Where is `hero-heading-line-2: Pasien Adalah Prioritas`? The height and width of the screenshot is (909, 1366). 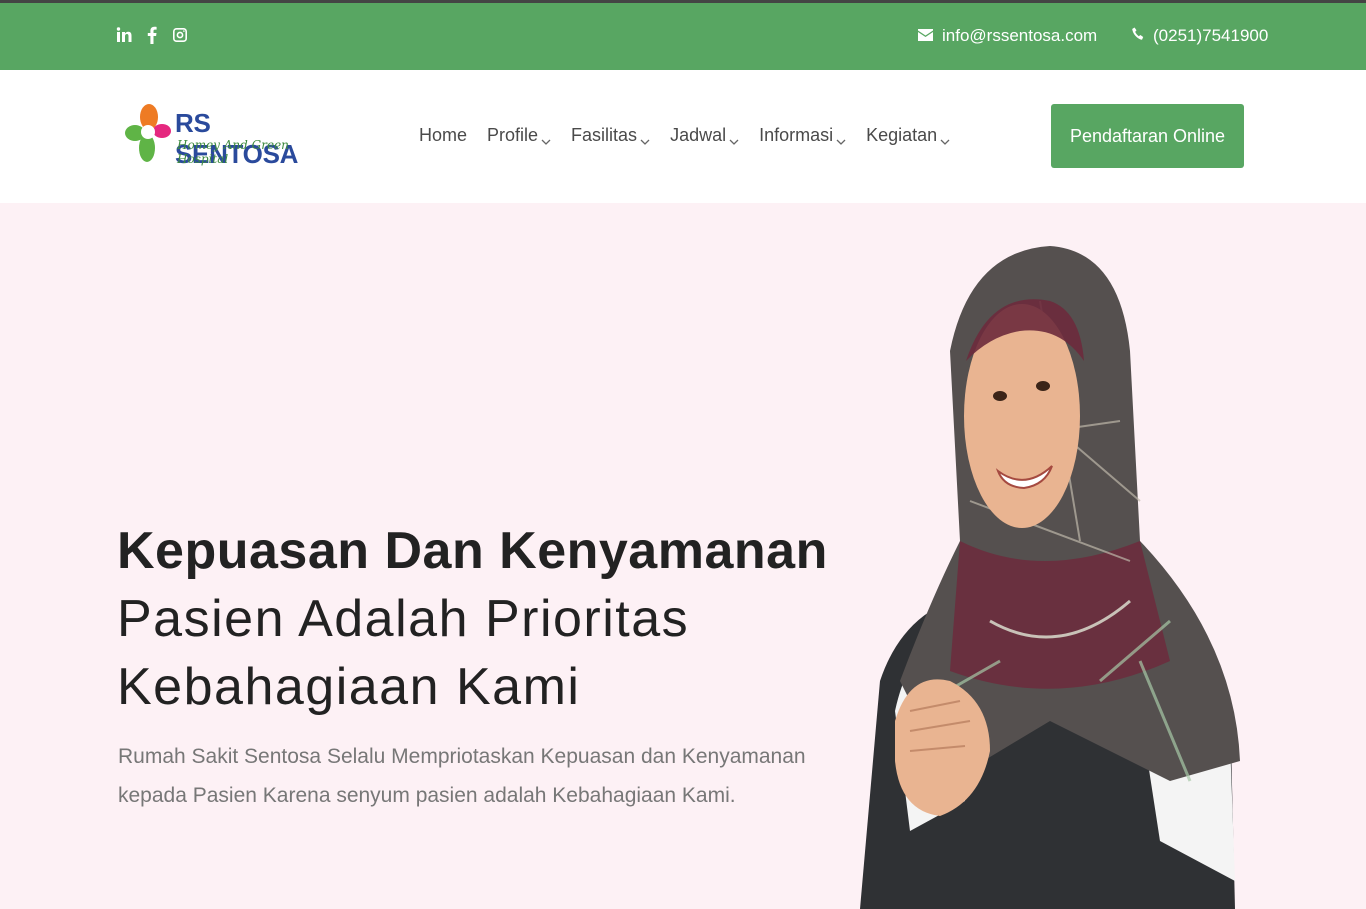 hero-heading-line-2: Pasien Adalah Prioritas is located at coordinates (403, 619).